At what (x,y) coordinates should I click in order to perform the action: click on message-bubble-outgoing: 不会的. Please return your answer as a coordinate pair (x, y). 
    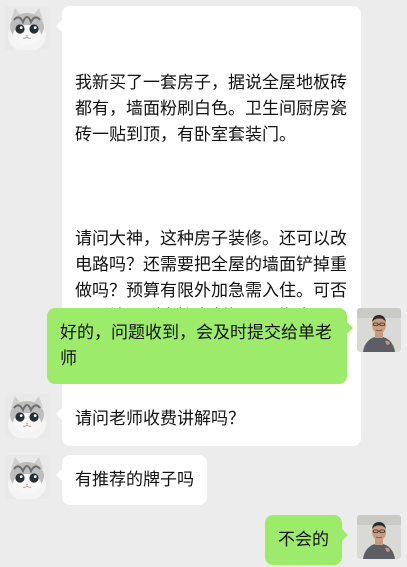
    Looking at the image, I should click on (306, 540).